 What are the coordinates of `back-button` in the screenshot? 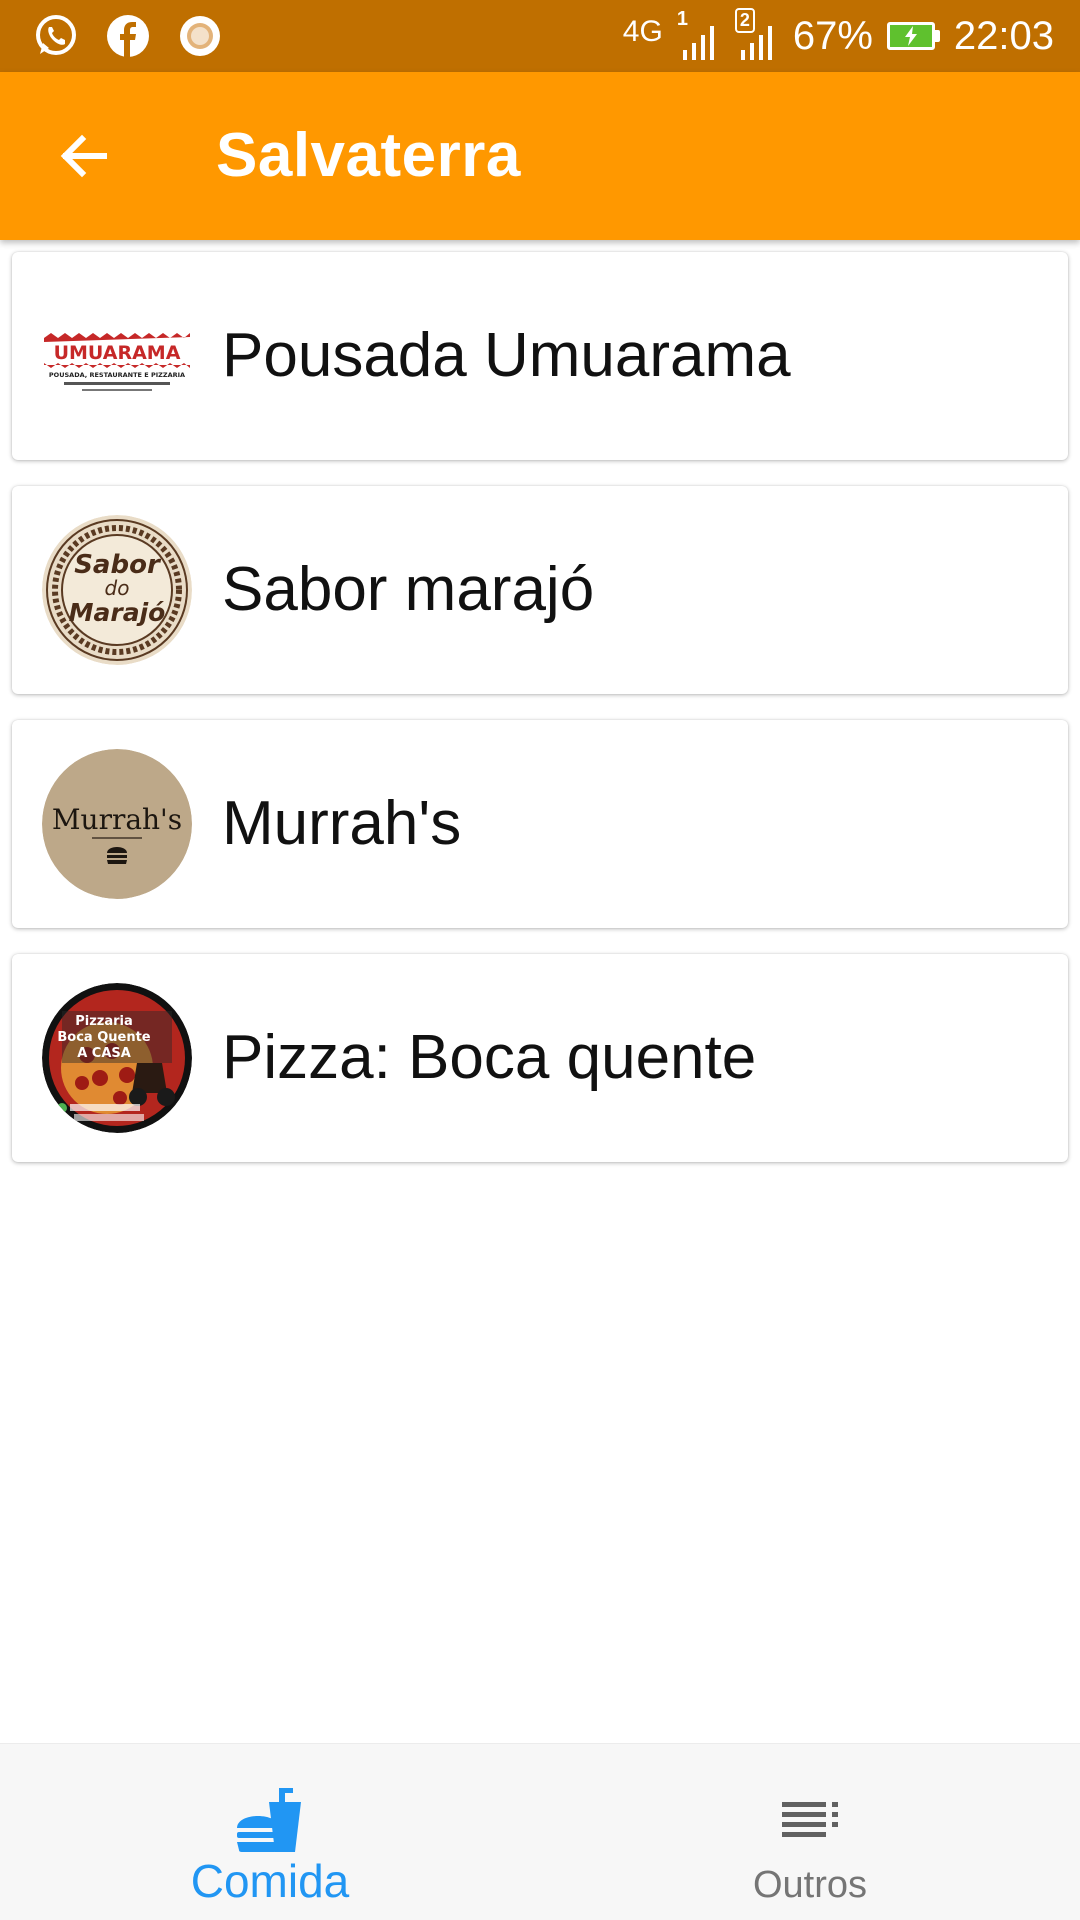 It's located at (84, 156).